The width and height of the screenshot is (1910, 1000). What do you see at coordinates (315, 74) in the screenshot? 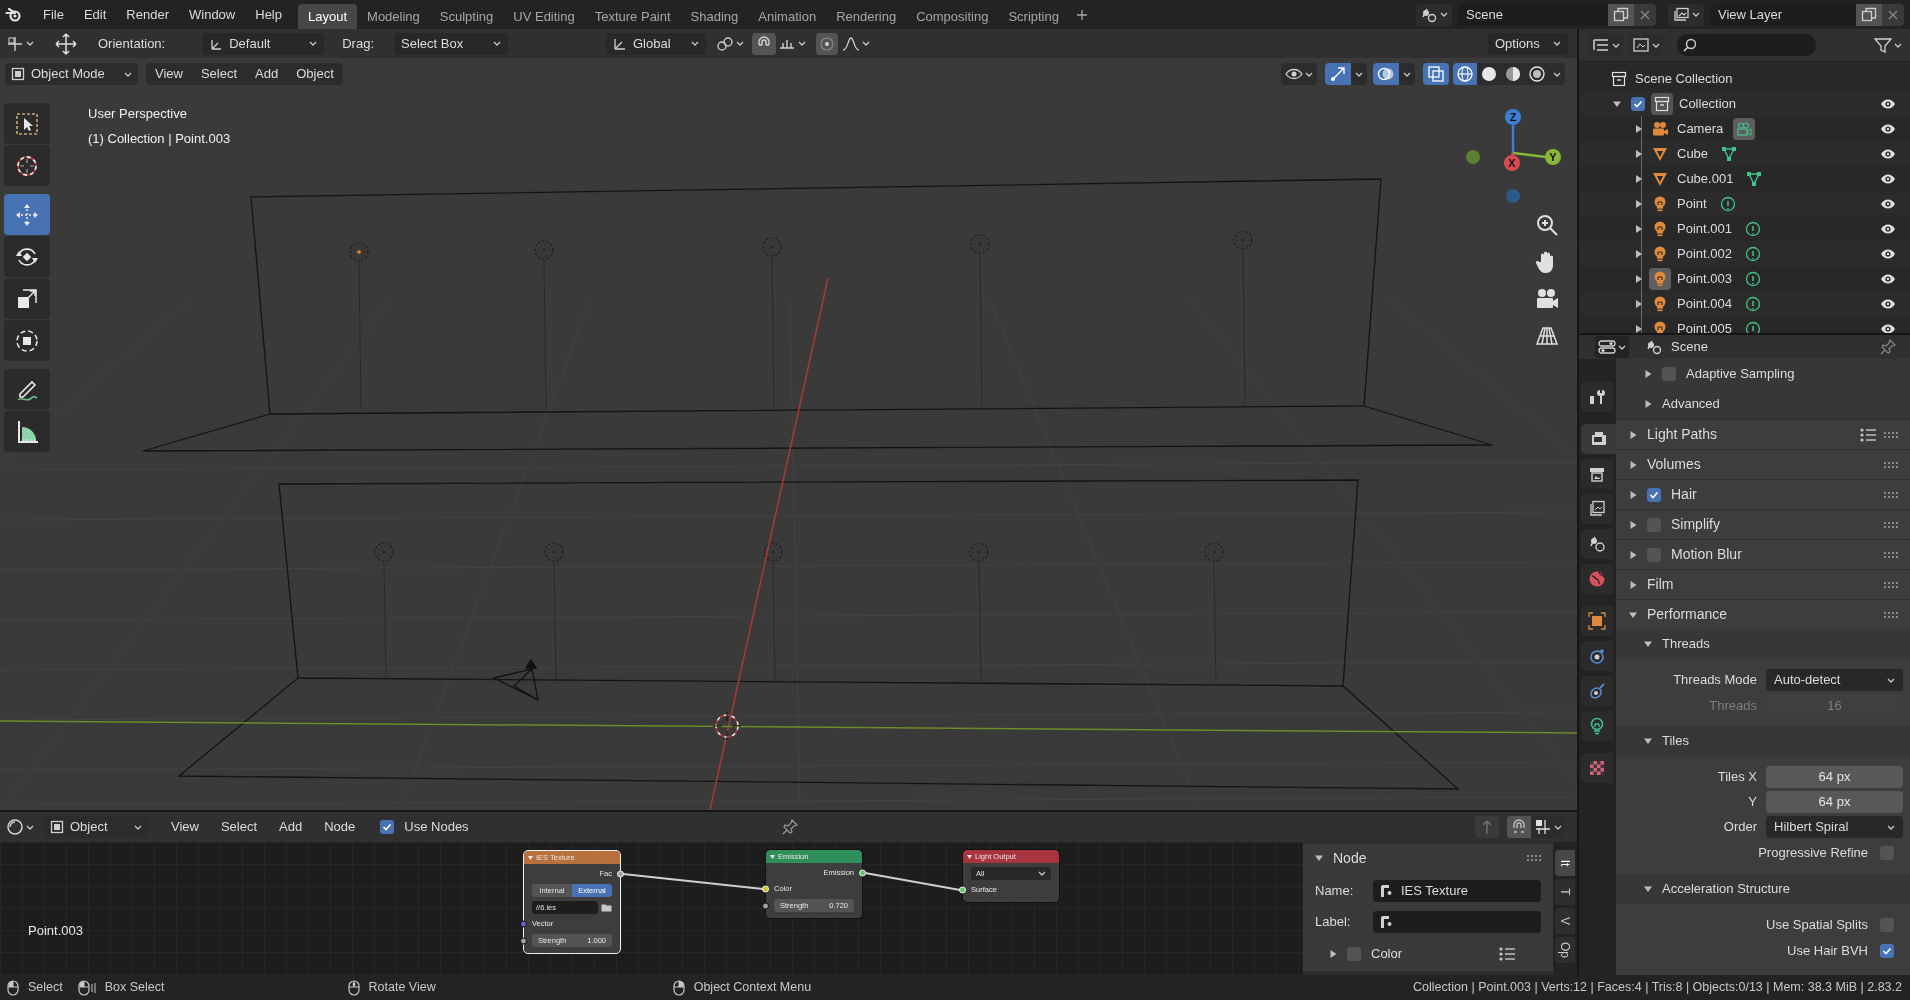
I see `menu-item: Object` at bounding box center [315, 74].